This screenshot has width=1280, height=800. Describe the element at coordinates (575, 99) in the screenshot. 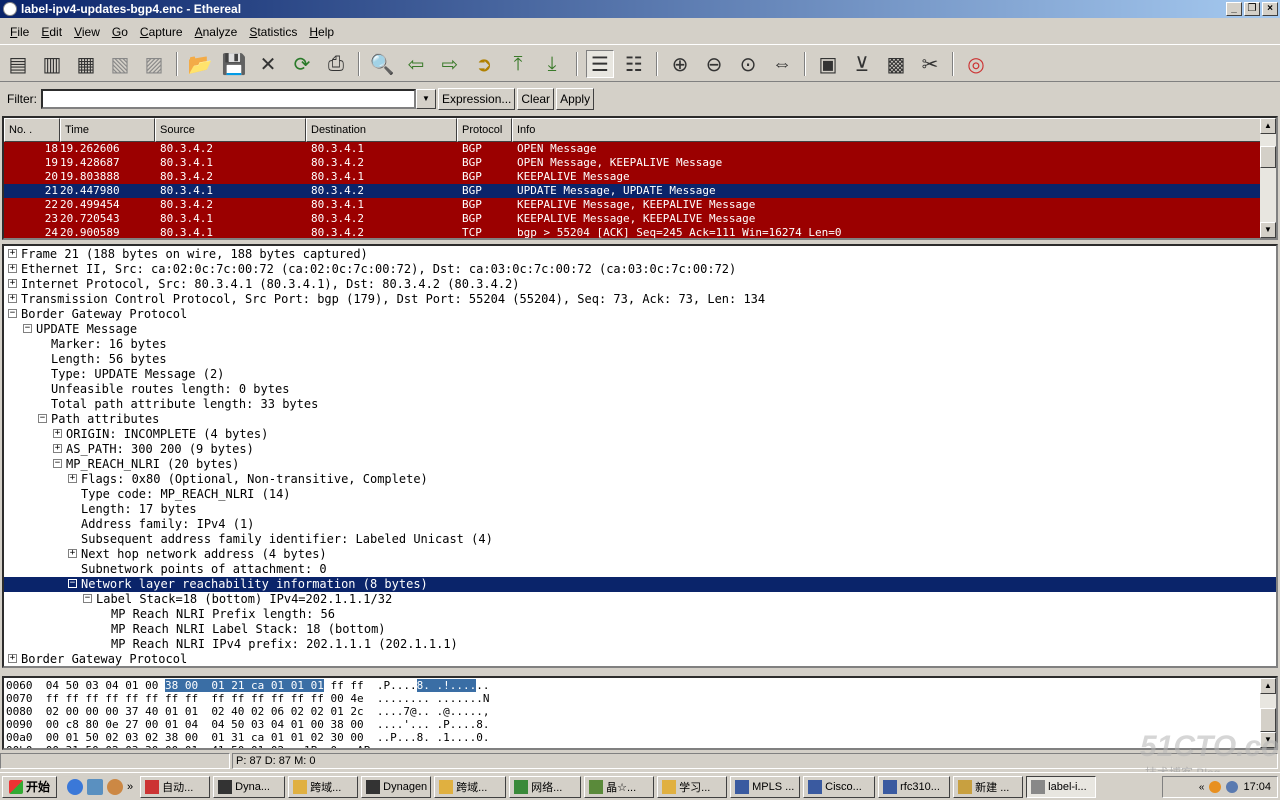

I see `apply-button: Apply` at that location.